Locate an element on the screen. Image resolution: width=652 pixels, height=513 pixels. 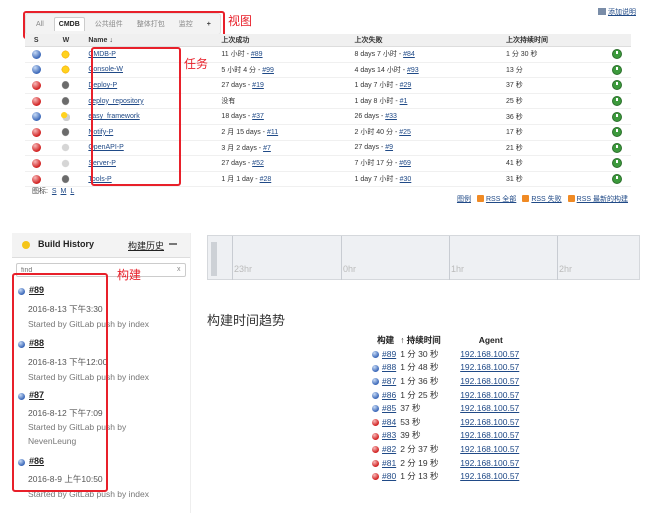
last-failure-cell: 7 小时 17 分 - #69 is located at coordinates (426, 163).